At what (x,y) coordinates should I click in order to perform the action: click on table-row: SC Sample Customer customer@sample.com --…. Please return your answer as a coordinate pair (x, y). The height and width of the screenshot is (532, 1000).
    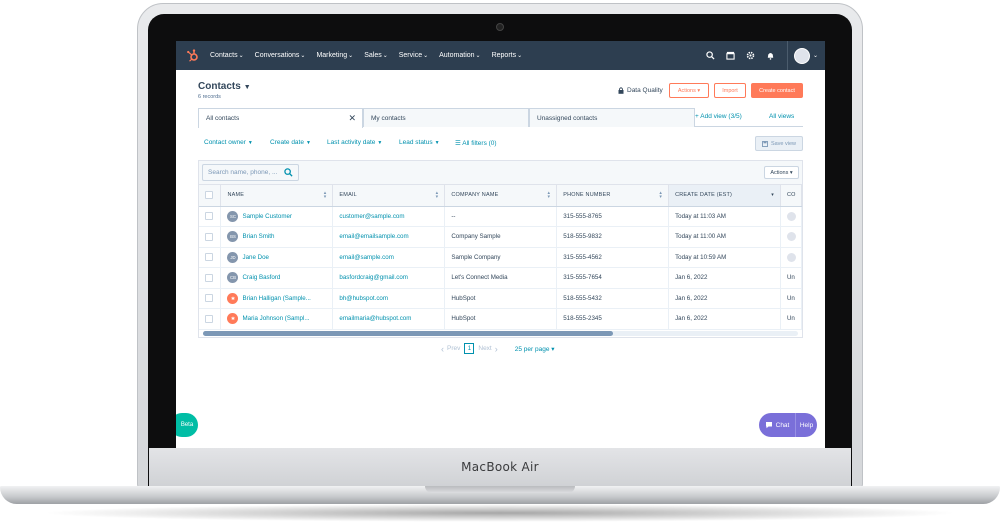
    Looking at the image, I should click on (501, 216).